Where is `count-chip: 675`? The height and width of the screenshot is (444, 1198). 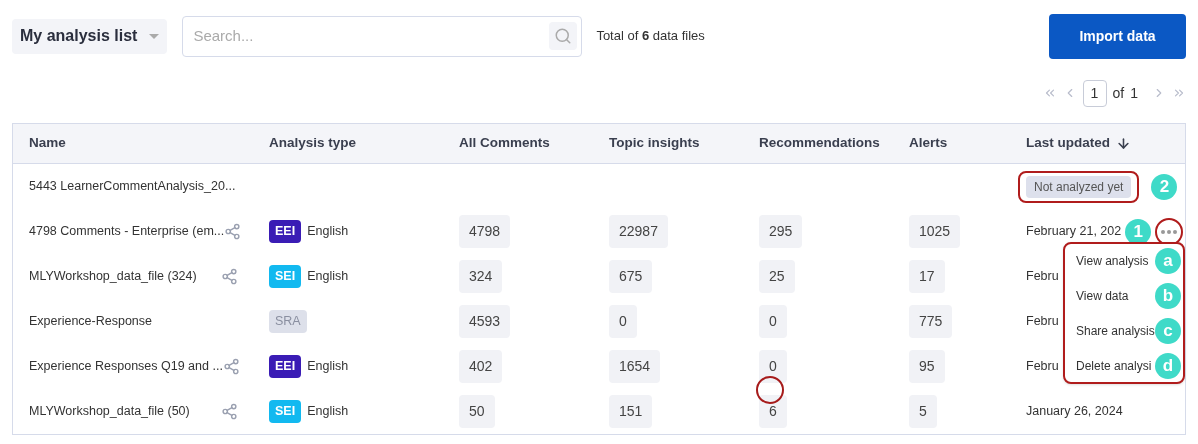
count-chip: 675 is located at coordinates (631, 276).